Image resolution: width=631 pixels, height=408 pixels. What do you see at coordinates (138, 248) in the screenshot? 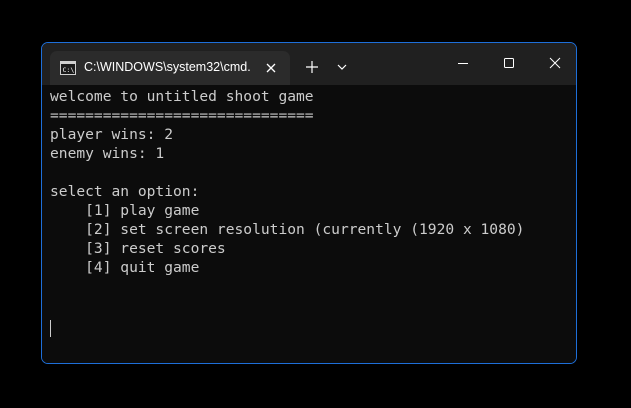
I see `console-line: [3] reset scores` at bounding box center [138, 248].